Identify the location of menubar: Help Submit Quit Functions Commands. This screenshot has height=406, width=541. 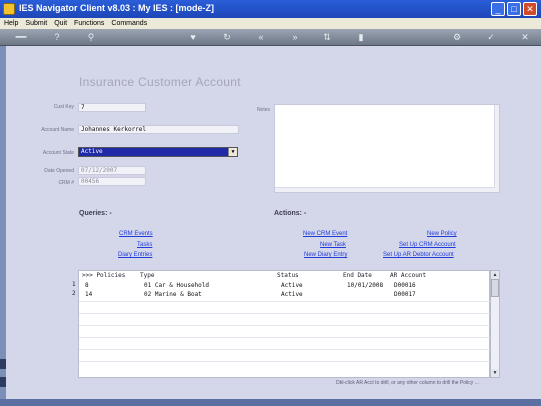
(270, 23).